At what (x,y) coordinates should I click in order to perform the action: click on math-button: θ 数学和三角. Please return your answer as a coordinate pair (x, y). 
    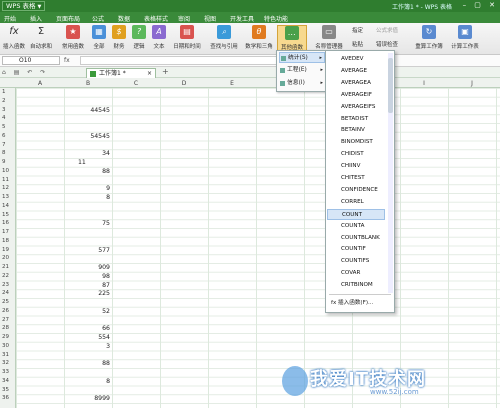
    Looking at the image, I should click on (259, 39).